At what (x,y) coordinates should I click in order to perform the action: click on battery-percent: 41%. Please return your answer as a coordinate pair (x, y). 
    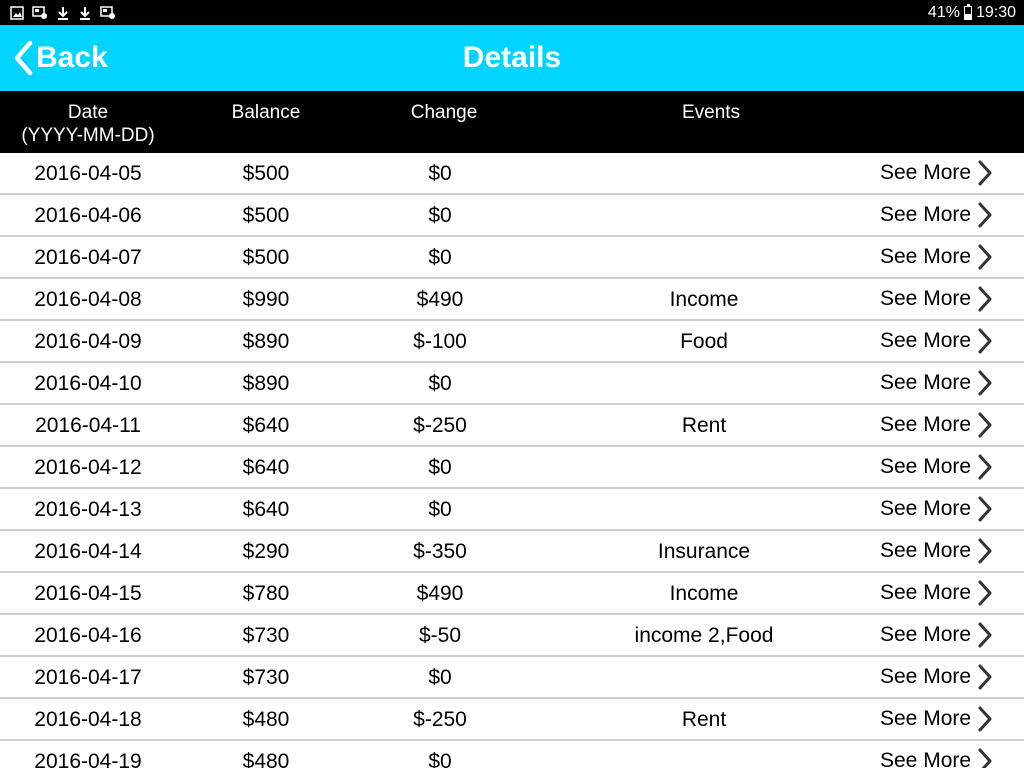
    Looking at the image, I should click on (943, 12).